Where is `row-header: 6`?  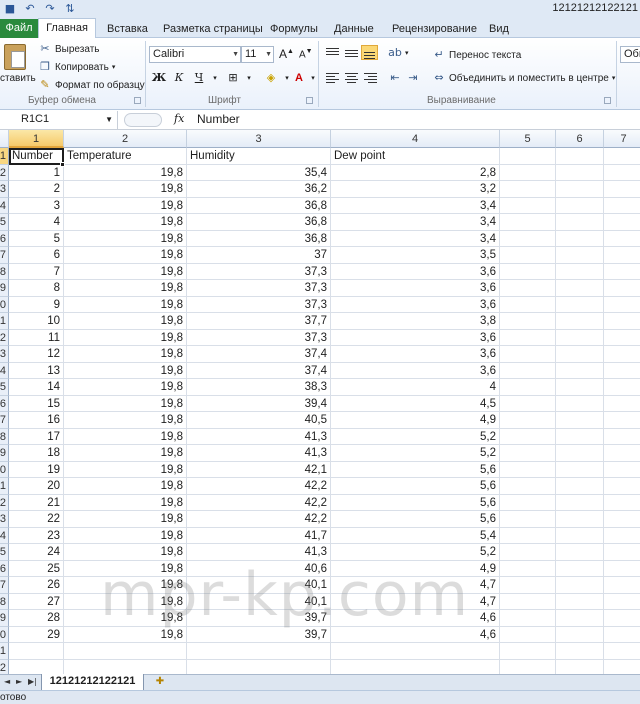 row-header: 6 is located at coordinates (4, 238).